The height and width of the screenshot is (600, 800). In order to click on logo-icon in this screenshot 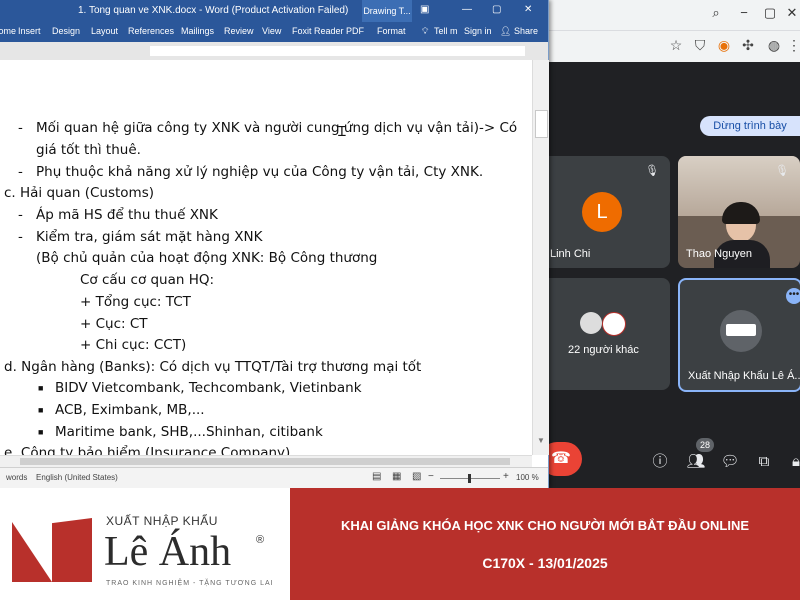, I will do `click(741, 330)`.